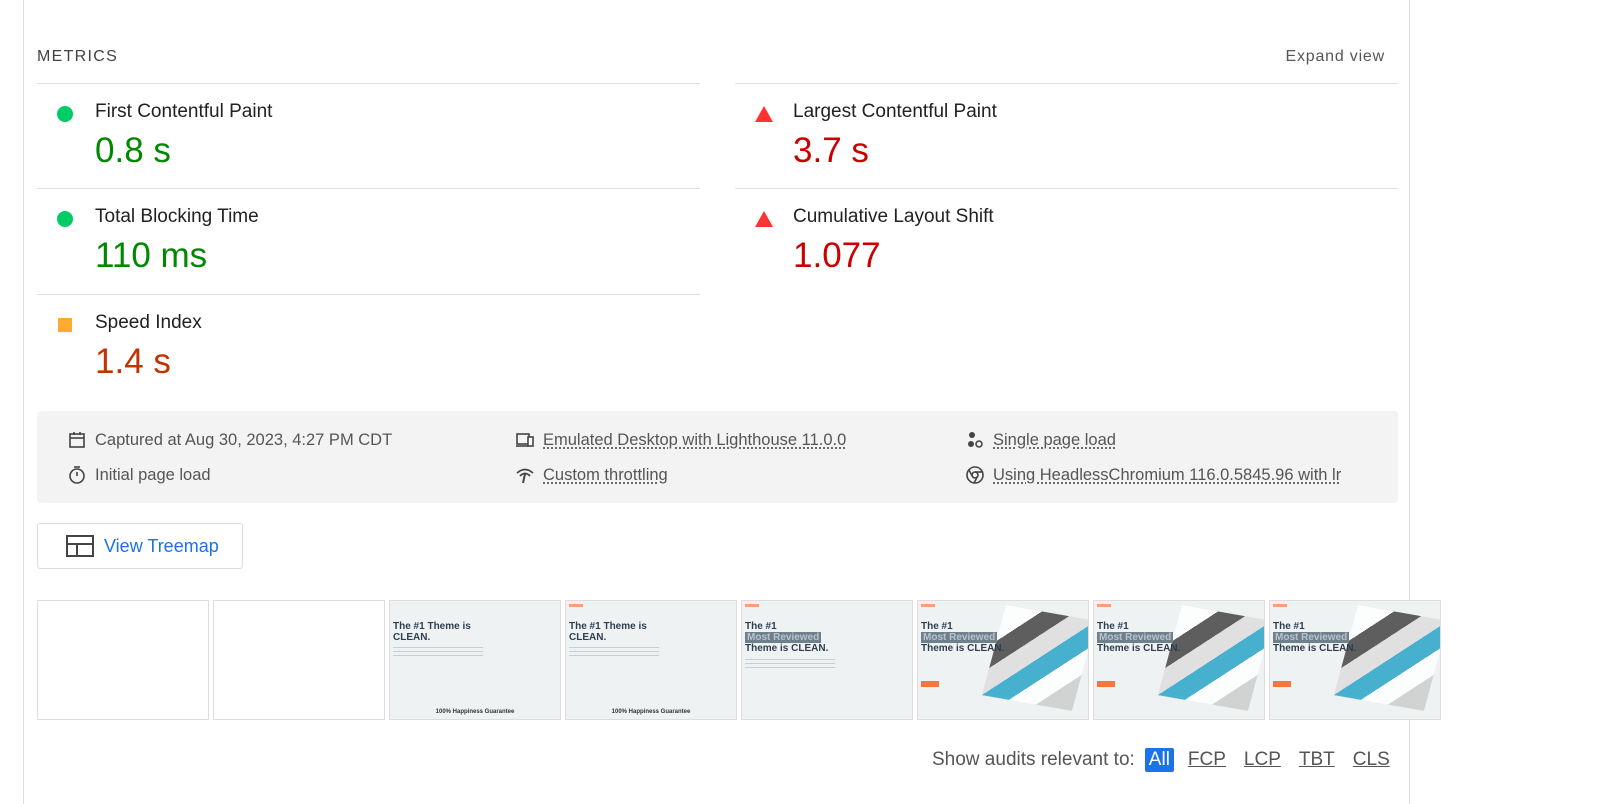 The width and height of the screenshot is (1600, 804). I want to click on view-treemap-button: View Treemap, so click(140, 546).